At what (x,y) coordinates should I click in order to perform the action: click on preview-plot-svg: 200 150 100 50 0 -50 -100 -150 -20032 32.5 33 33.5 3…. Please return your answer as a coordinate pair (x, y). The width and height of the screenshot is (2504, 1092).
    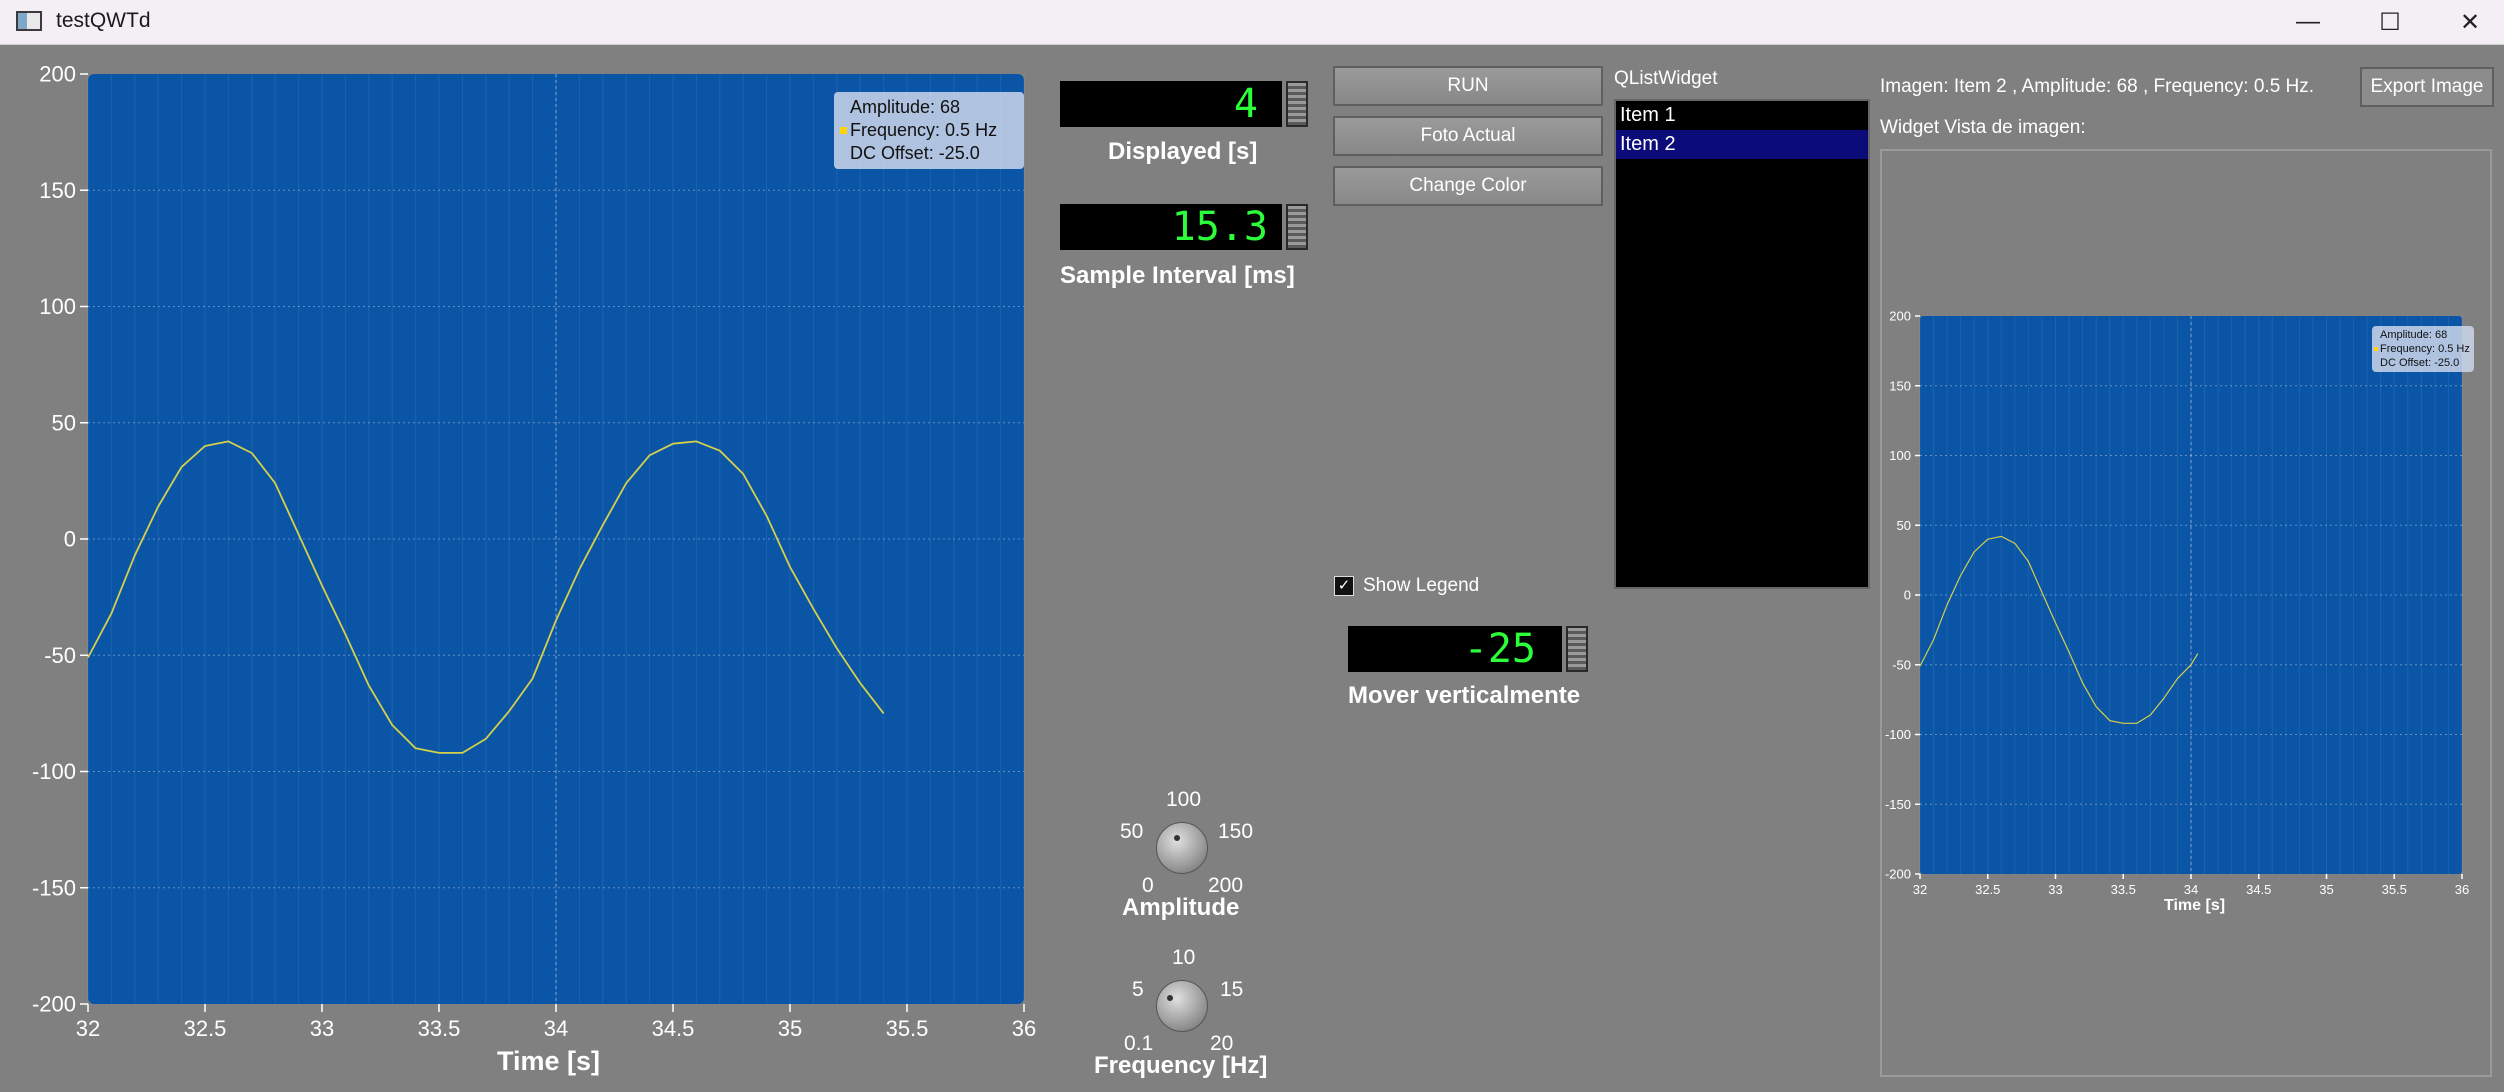
    Looking at the image, I should click on (2177, 603).